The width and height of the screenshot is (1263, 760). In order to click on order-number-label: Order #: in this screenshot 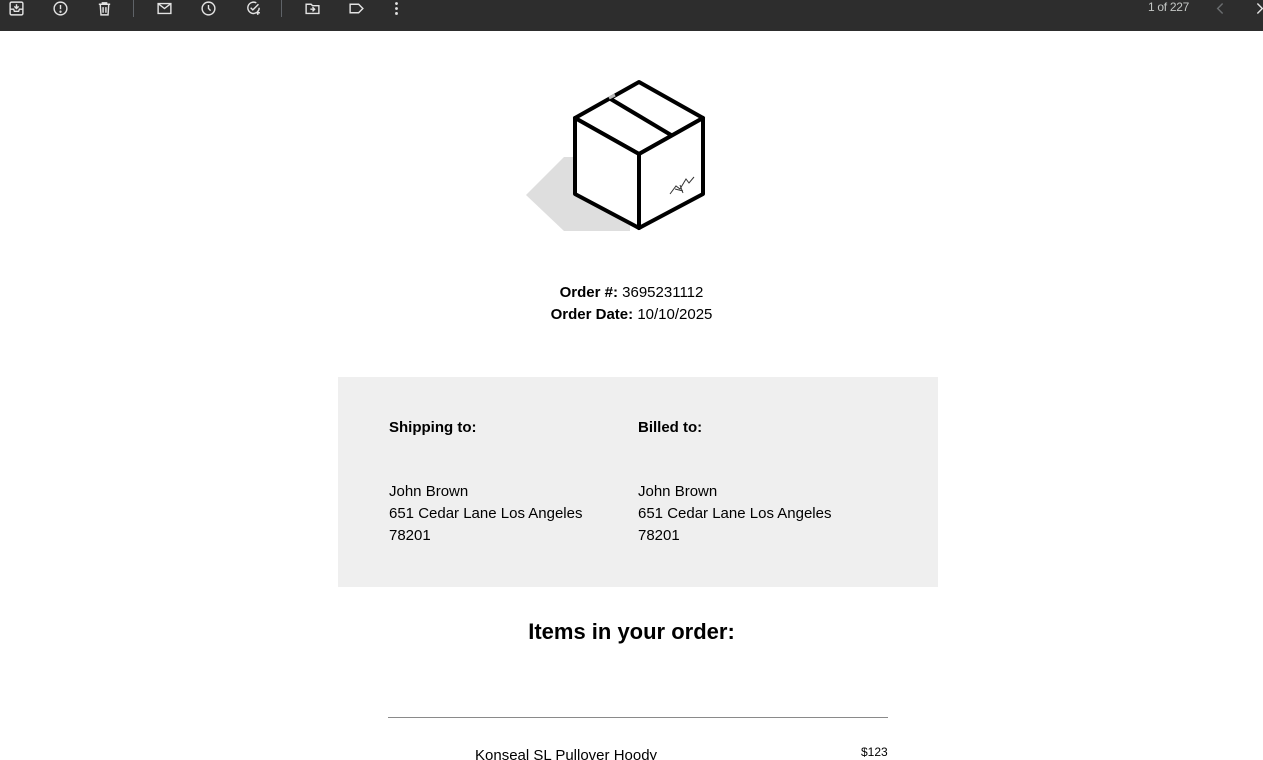, I will do `click(588, 292)`.